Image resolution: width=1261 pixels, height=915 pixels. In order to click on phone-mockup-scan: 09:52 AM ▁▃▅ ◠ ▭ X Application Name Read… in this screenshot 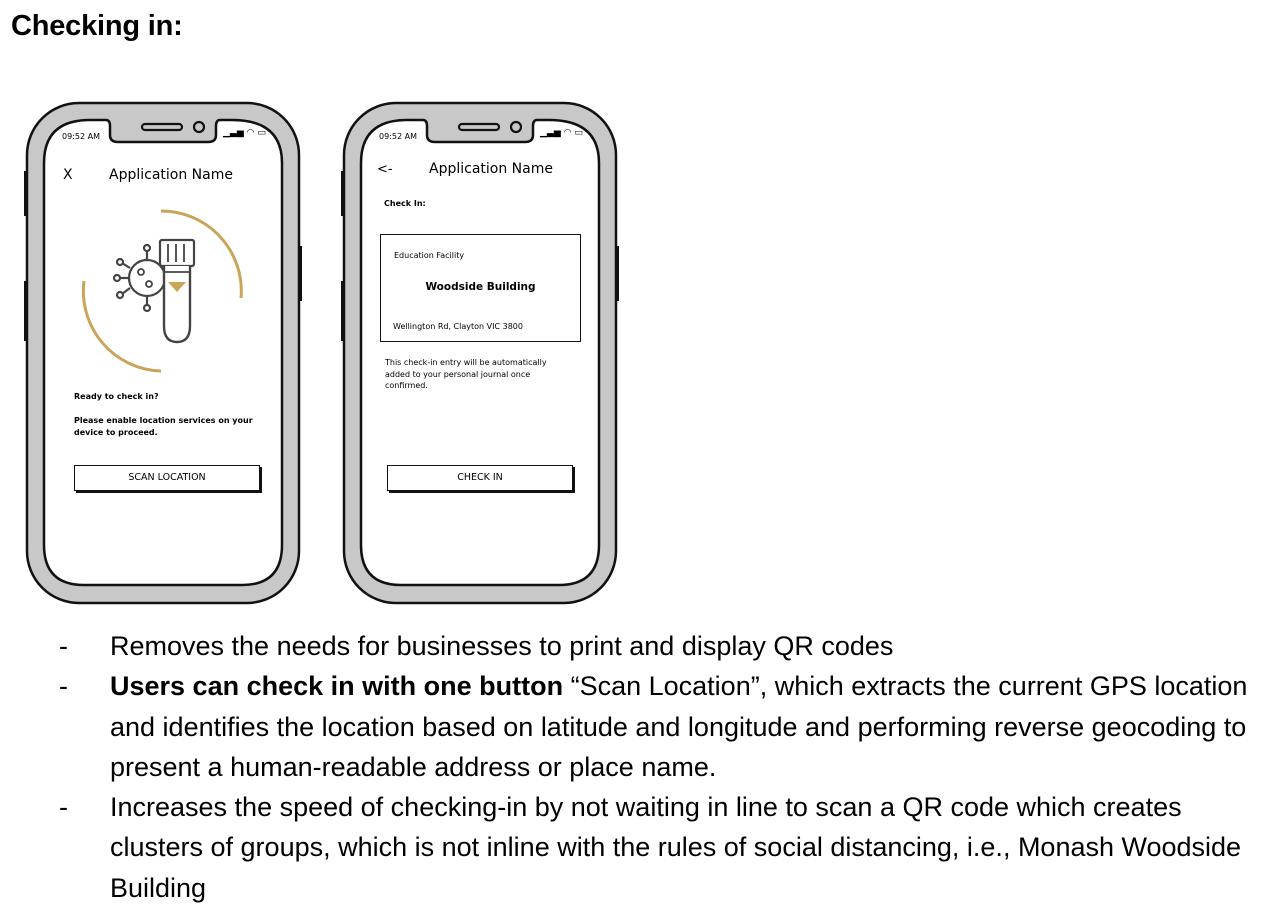, I will do `click(163, 353)`.